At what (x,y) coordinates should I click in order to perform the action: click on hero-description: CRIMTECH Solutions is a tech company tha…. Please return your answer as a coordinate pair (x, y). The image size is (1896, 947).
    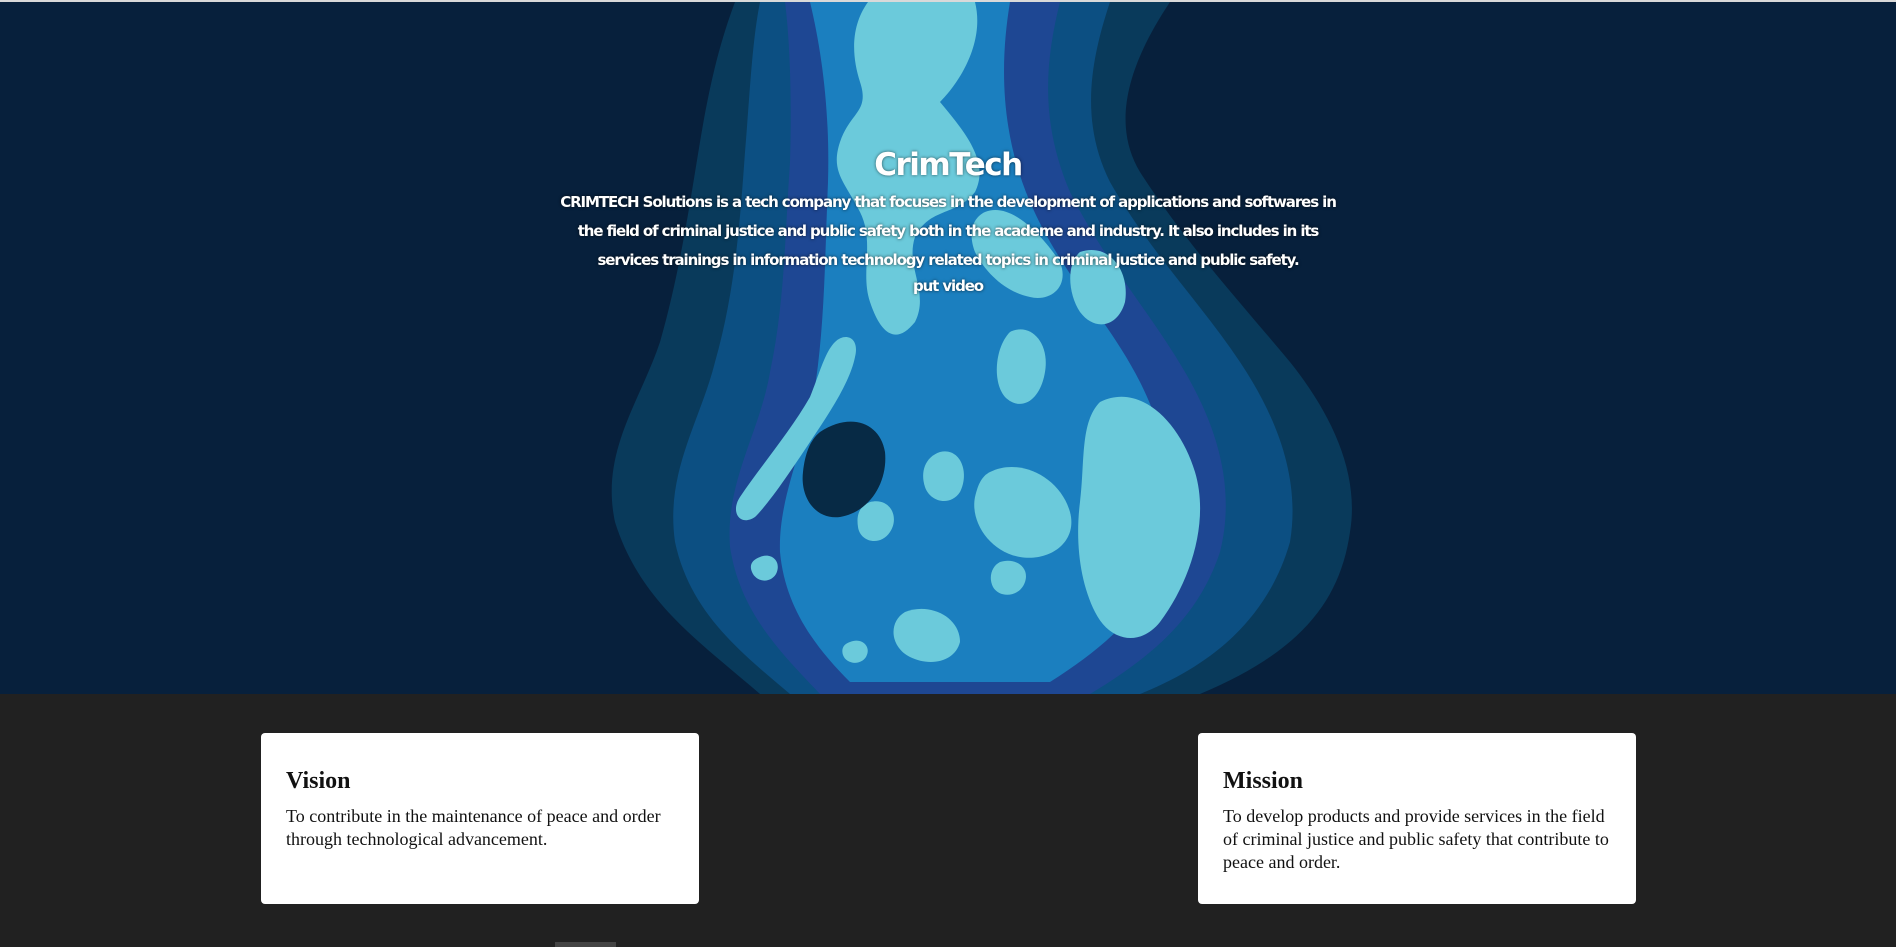
    Looking at the image, I should click on (948, 231).